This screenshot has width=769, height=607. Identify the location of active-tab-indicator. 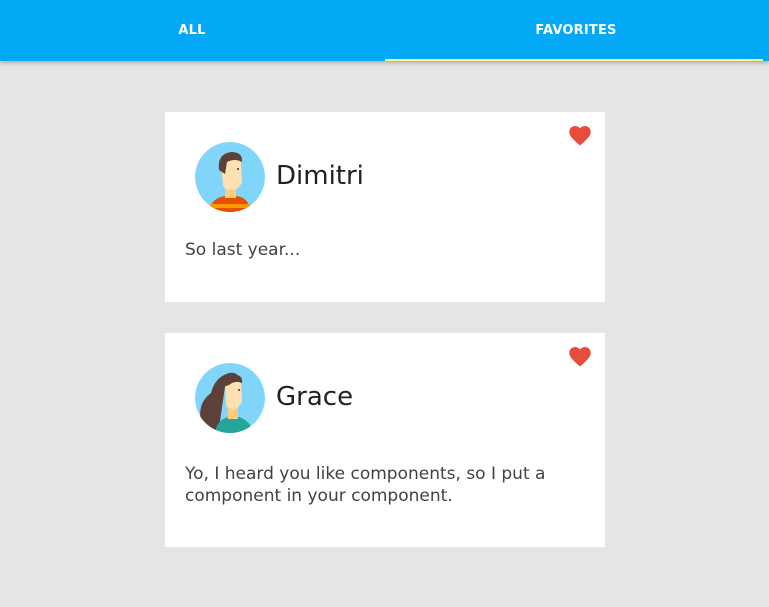
(574, 60).